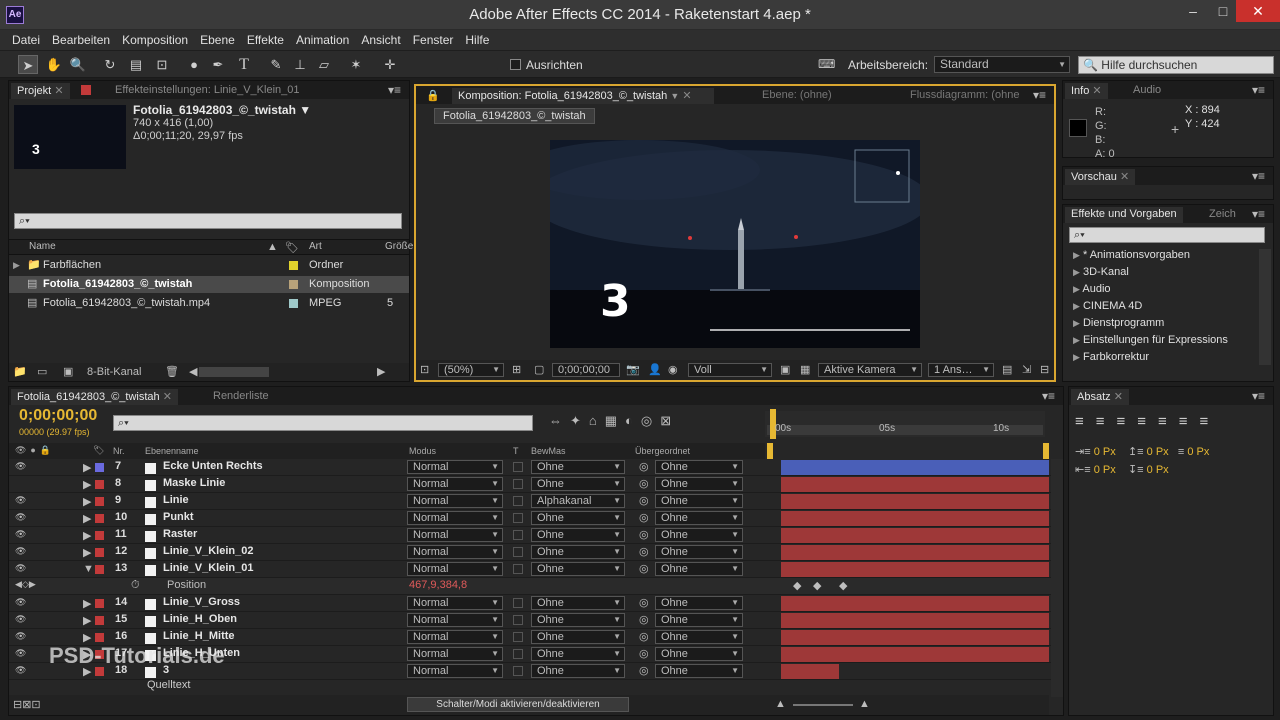 This screenshot has width=1280, height=720. Describe the element at coordinates (26, 40) in the screenshot. I see `menu-item-0: Datei` at that location.